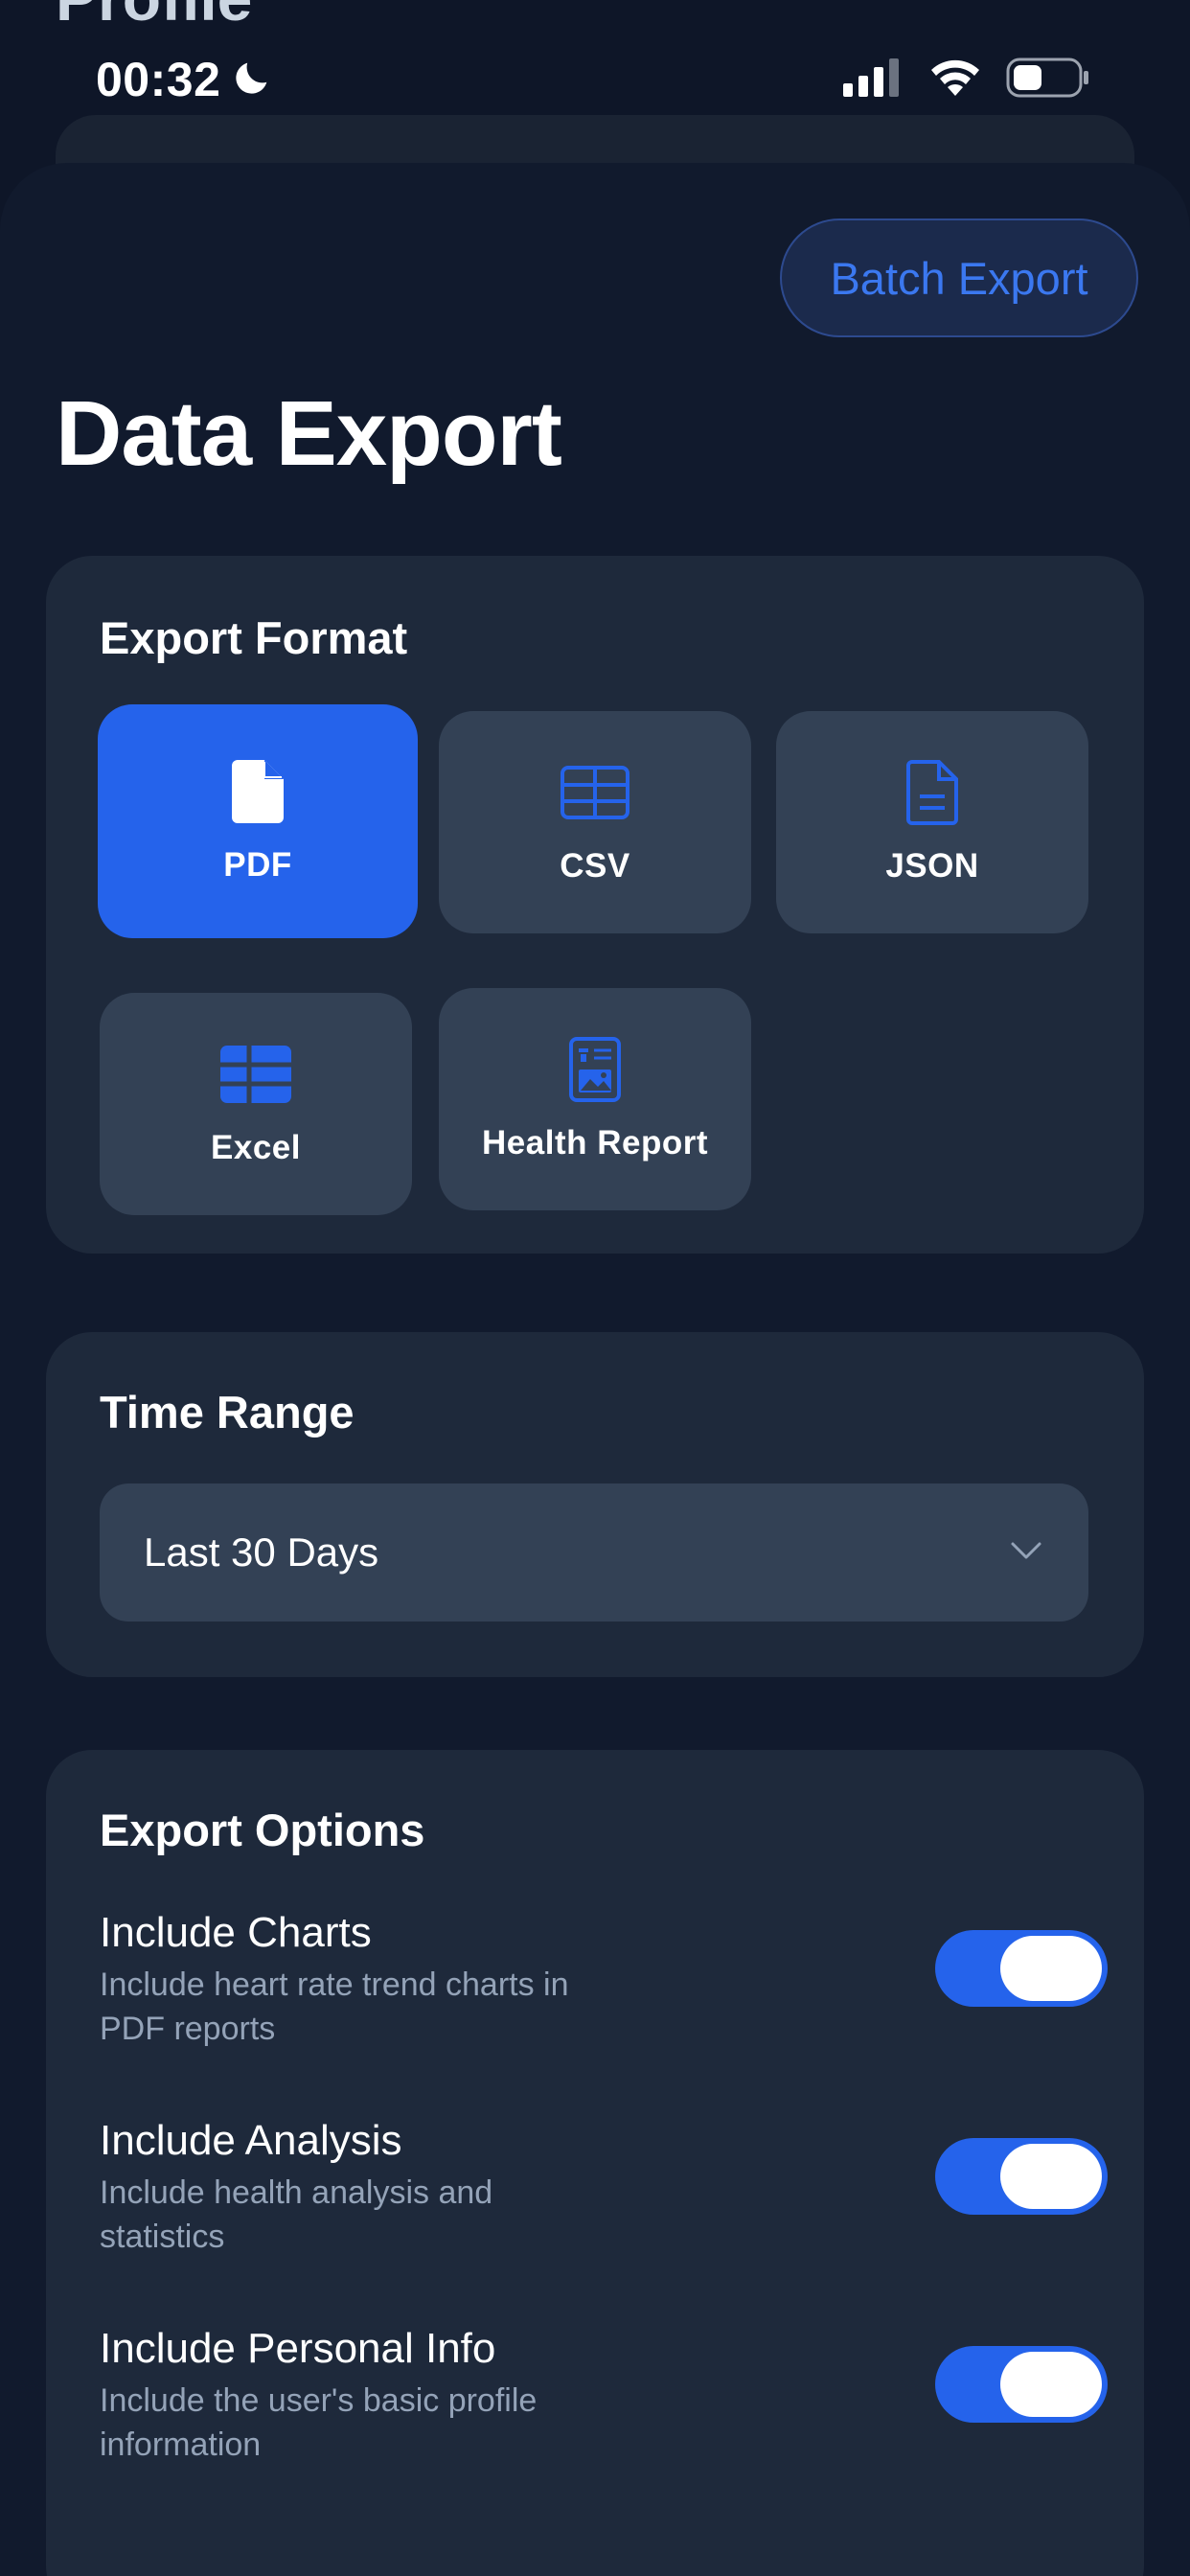 This screenshot has height=2576, width=1190. Describe the element at coordinates (254, 637) in the screenshot. I see `export-format-title: Export Format` at that location.